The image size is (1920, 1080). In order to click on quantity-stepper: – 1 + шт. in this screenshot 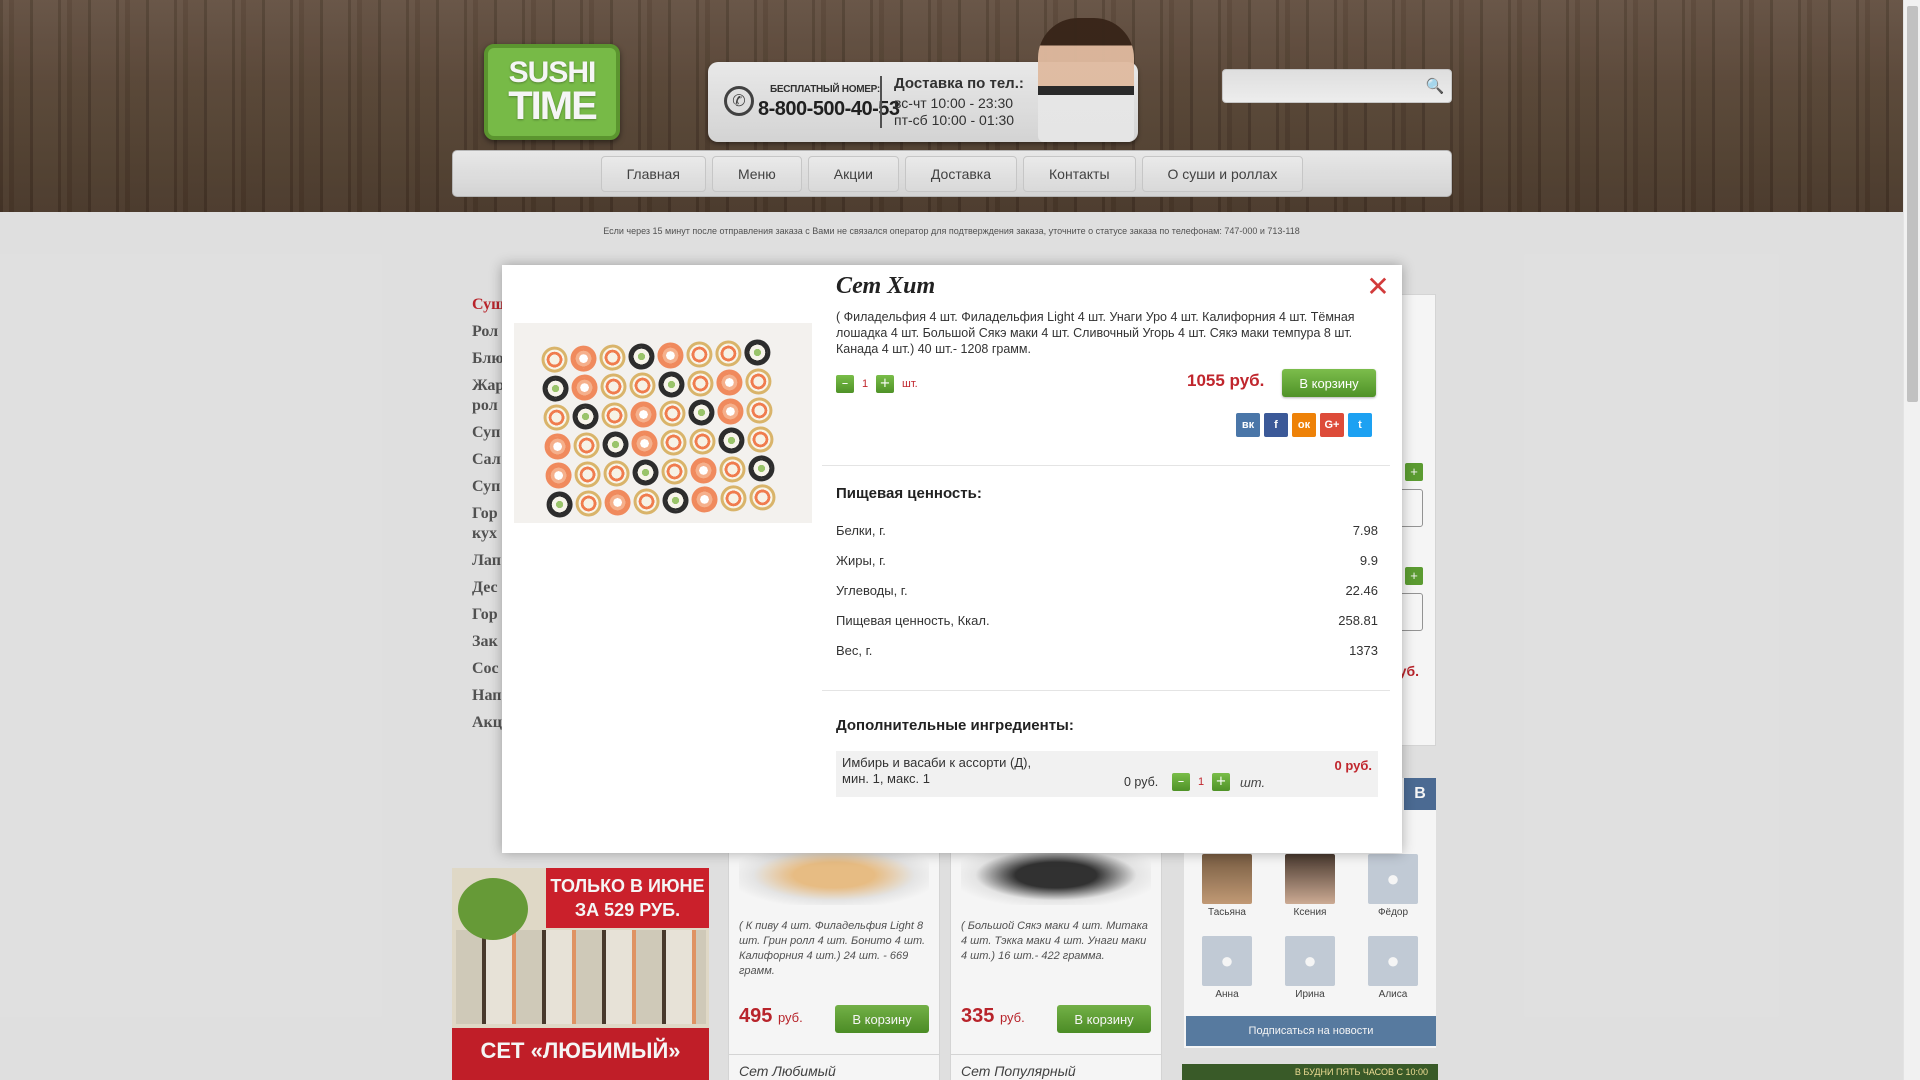, I will do `click(877, 384)`.